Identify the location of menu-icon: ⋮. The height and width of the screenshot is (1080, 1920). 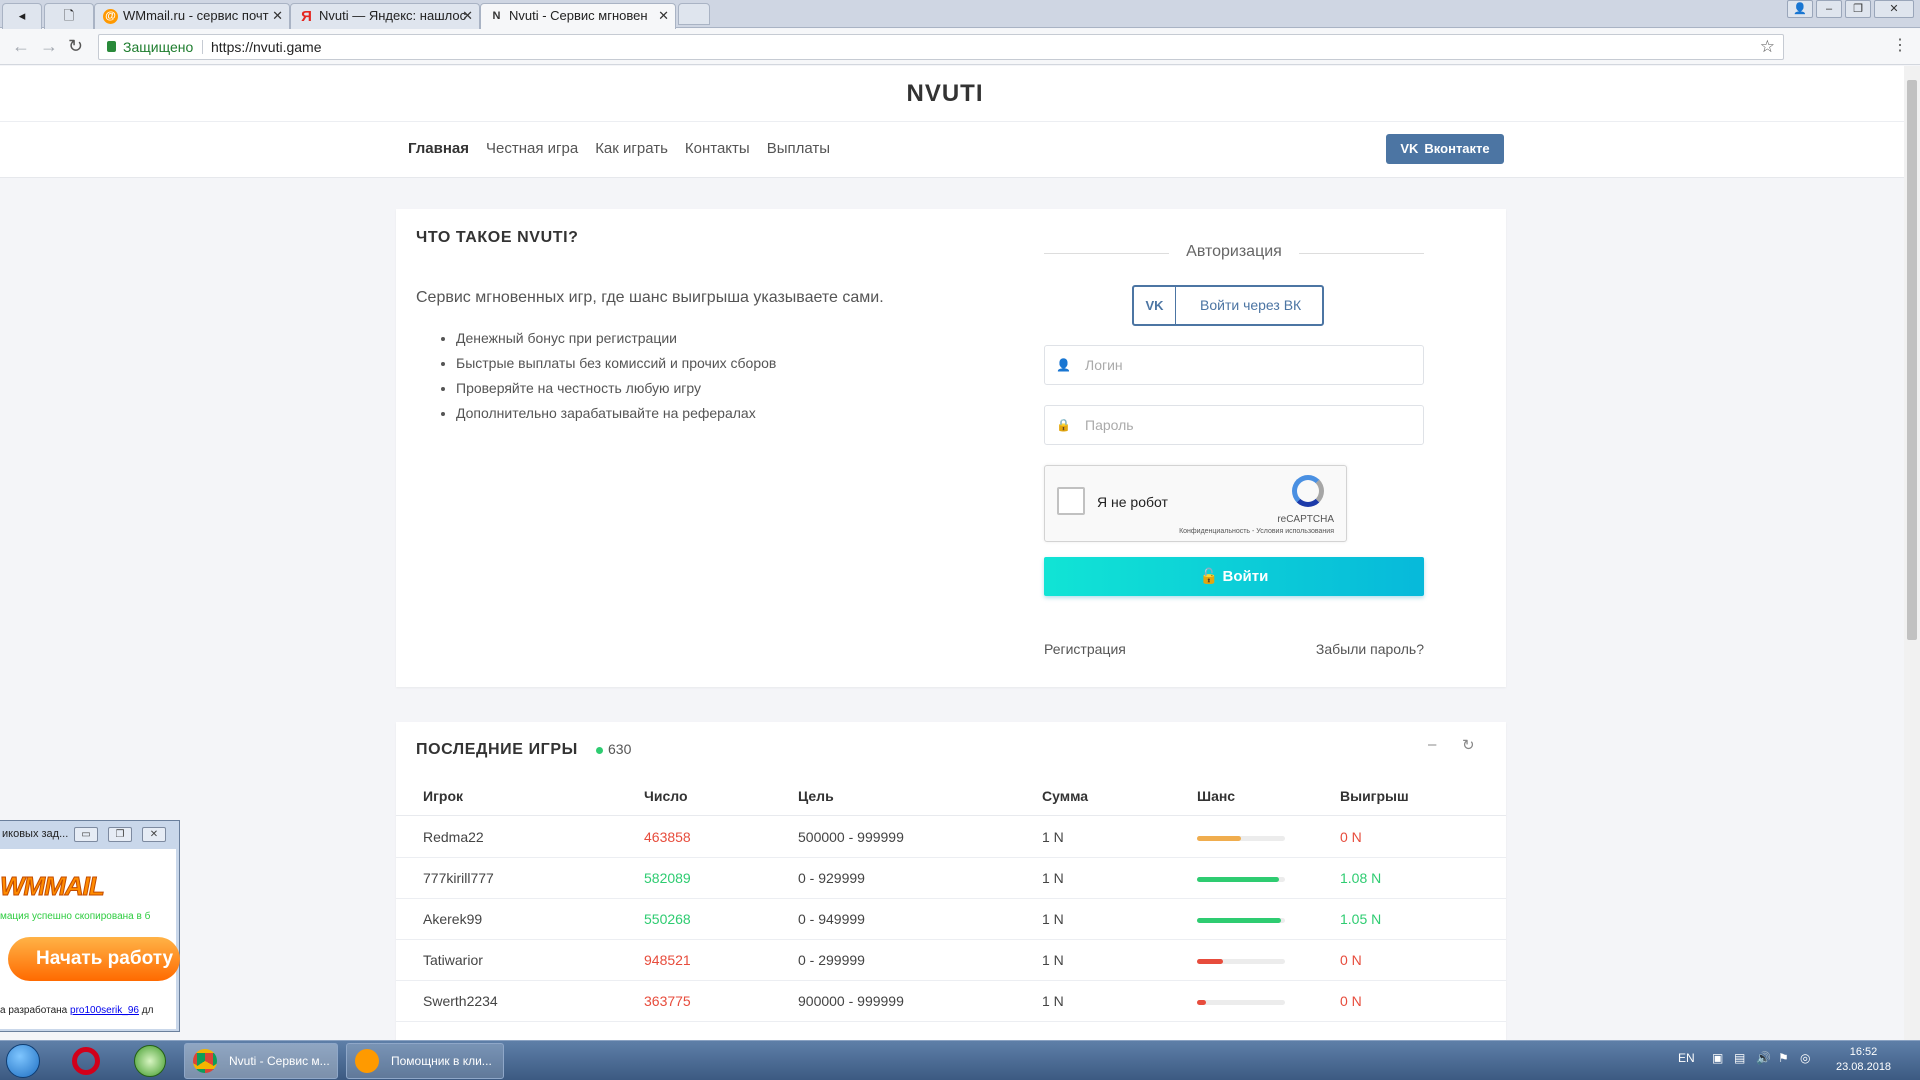
(1900, 45).